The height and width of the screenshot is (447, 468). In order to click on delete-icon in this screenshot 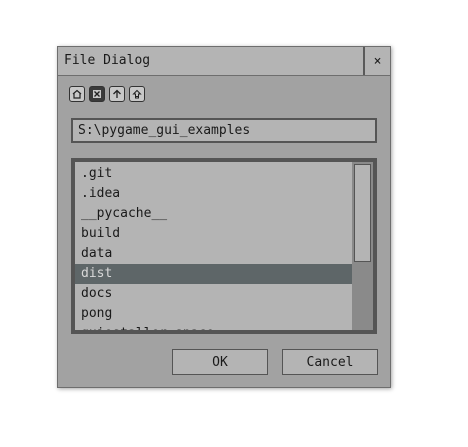, I will do `click(97, 94)`.